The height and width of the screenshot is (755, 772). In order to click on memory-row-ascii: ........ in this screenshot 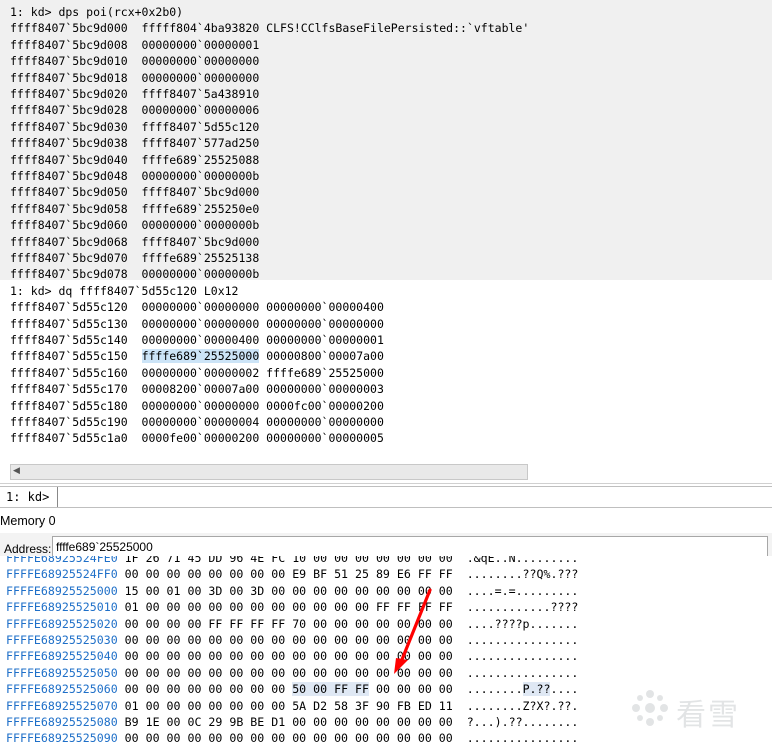, I will do `click(494, 689)`.